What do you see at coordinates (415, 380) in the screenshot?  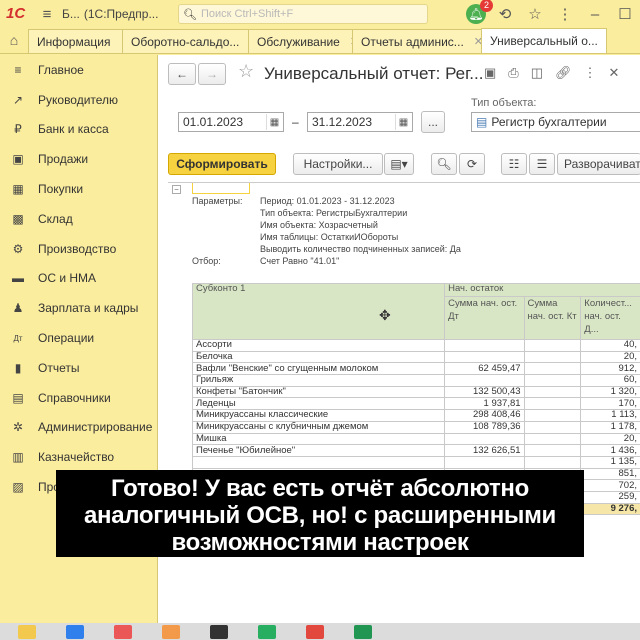 I see `table-row: Грильяж 60,` at bounding box center [415, 380].